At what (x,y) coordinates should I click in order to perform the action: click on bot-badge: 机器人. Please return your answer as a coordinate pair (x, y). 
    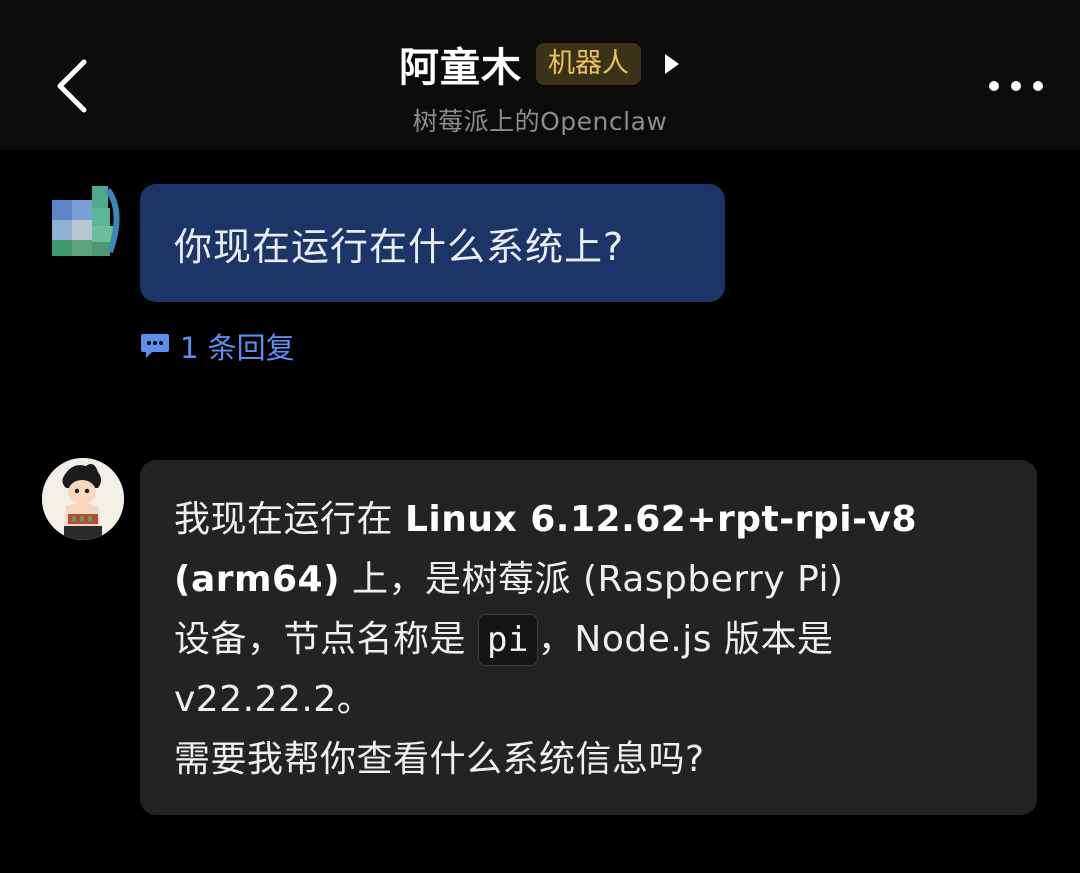
    Looking at the image, I should click on (588, 64).